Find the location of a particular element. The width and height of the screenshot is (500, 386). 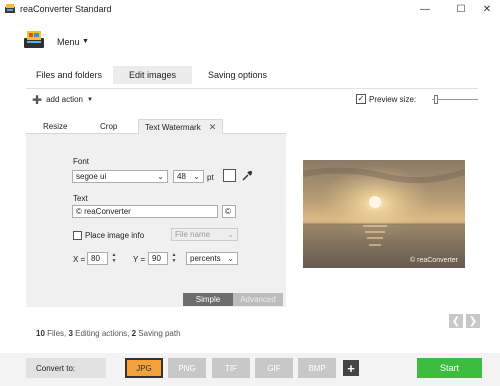

minimize-button: — is located at coordinates (425, 9).